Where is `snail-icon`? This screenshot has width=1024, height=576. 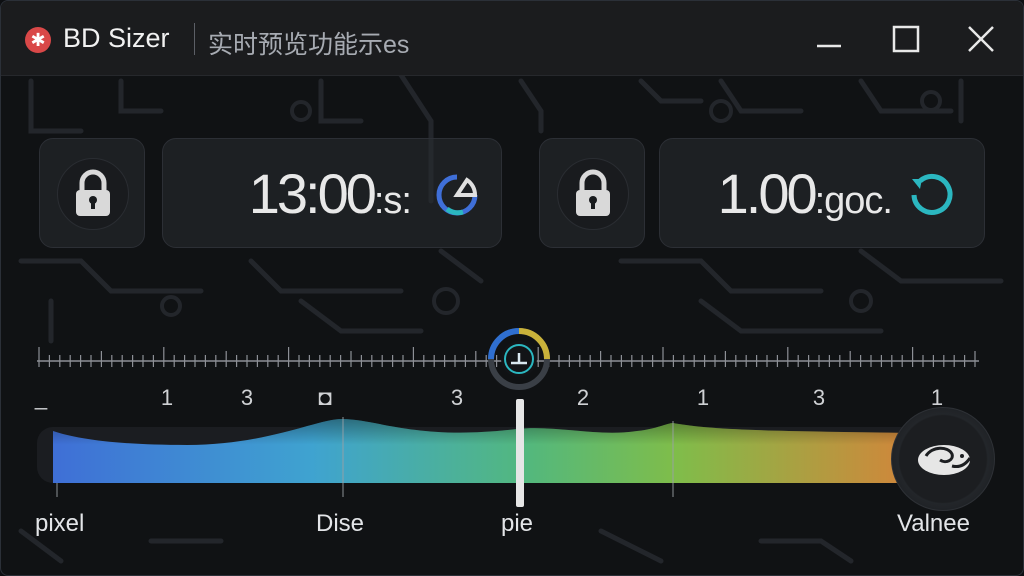 snail-icon is located at coordinates (945, 460).